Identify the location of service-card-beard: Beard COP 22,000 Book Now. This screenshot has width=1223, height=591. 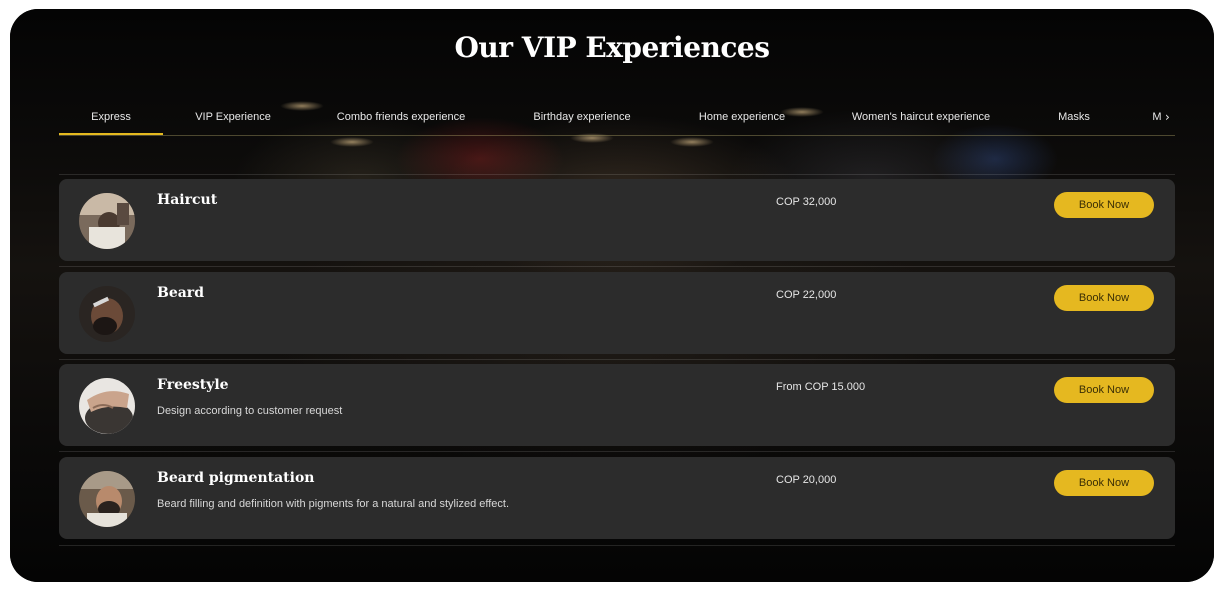
(617, 313).